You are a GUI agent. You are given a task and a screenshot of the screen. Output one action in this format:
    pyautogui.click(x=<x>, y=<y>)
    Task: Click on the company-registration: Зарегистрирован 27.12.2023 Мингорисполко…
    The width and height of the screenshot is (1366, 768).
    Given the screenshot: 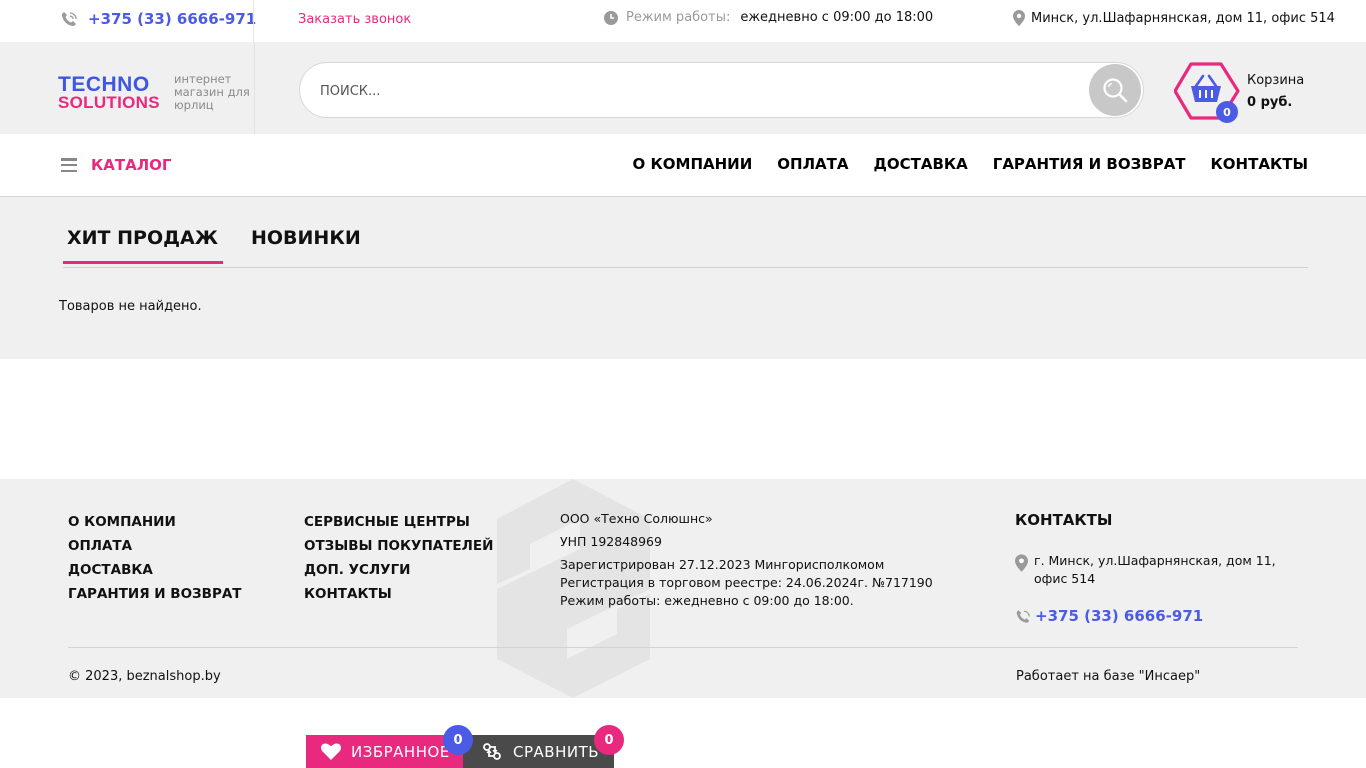 What is the action you would take?
    pyautogui.click(x=722, y=564)
    